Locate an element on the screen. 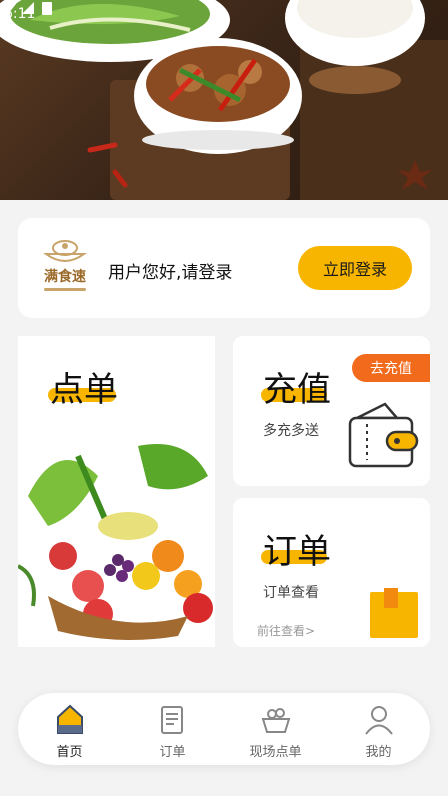 The image size is (448, 796). signal-icon is located at coordinates (28, 8).